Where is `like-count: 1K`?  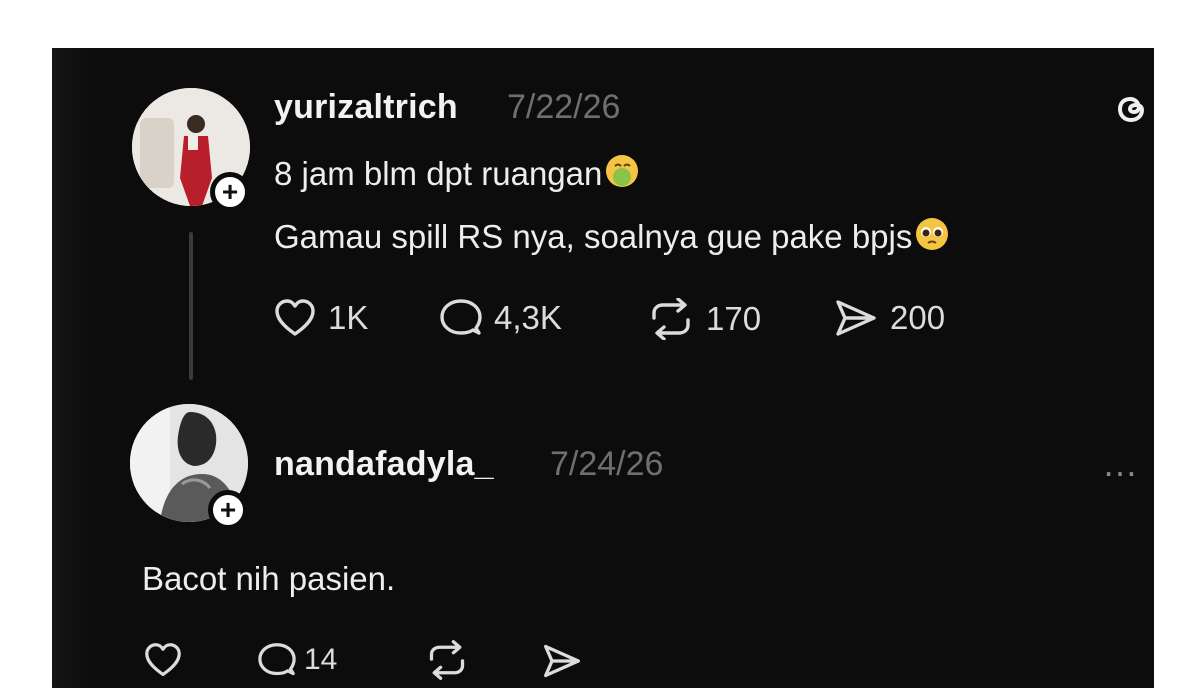
like-count: 1K is located at coordinates (348, 317).